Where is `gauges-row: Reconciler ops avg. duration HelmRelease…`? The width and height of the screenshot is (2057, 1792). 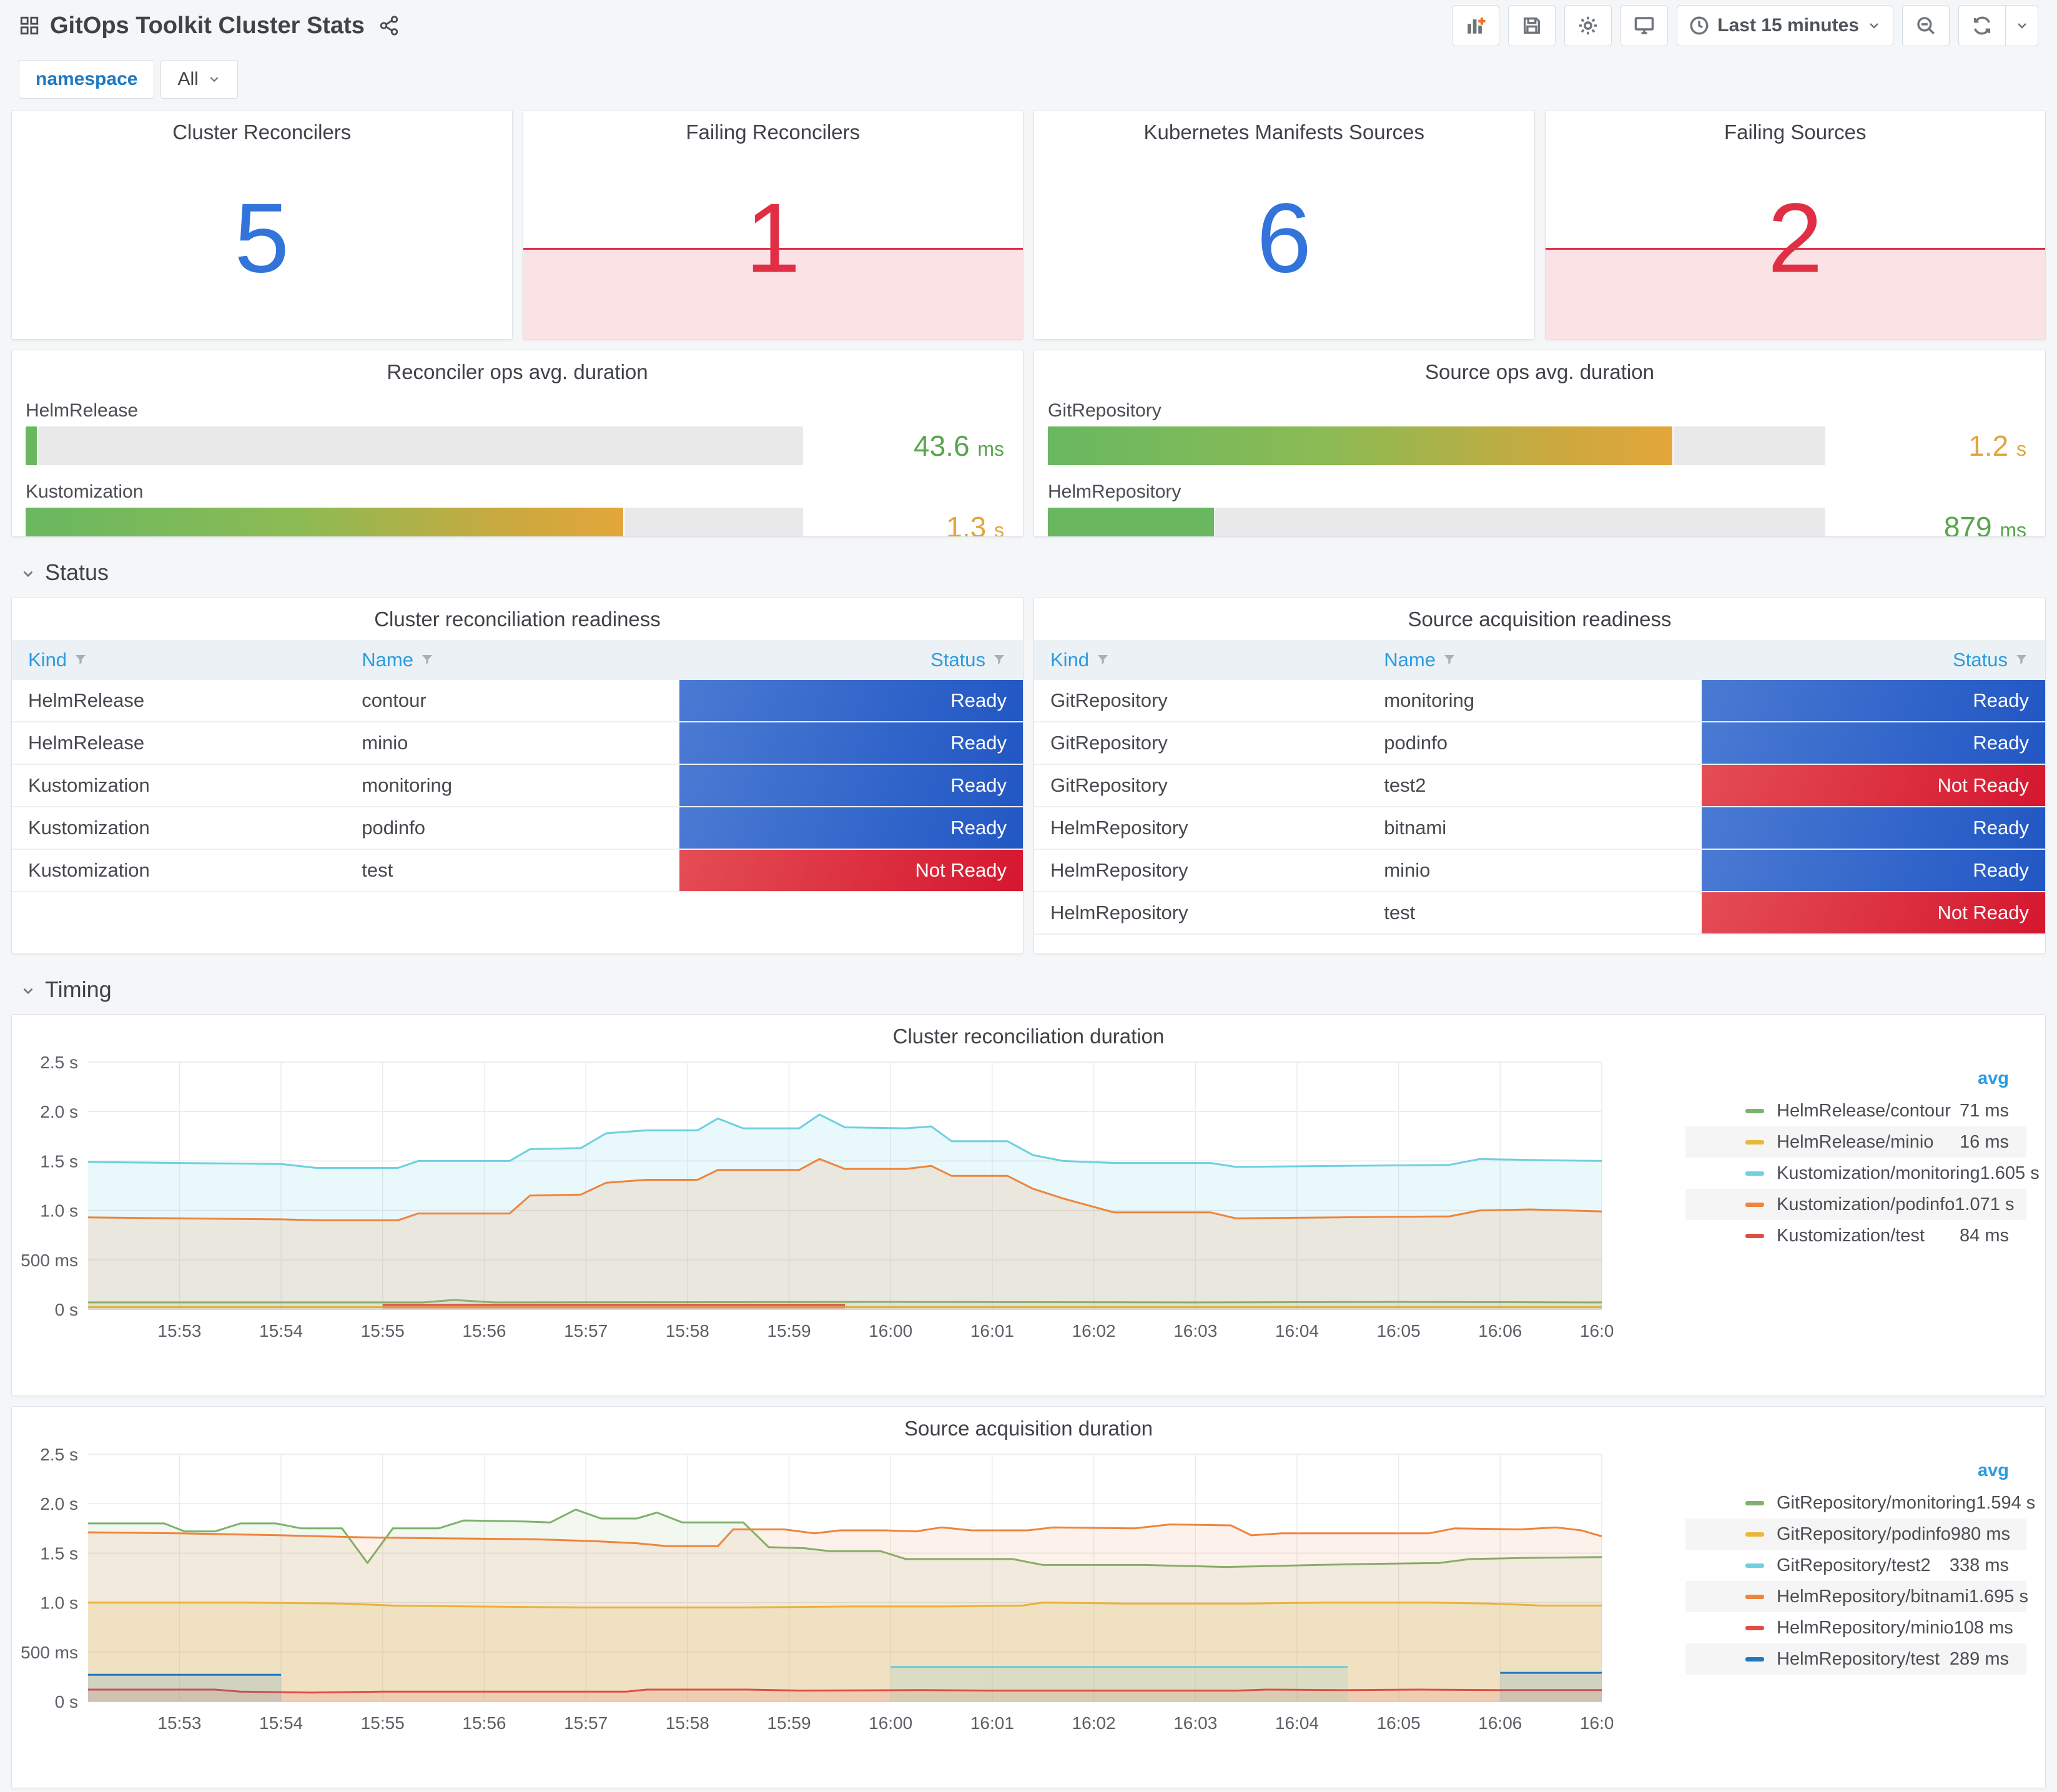
gauges-row: Reconciler ops avg. duration HelmRelease… is located at coordinates (1028, 443).